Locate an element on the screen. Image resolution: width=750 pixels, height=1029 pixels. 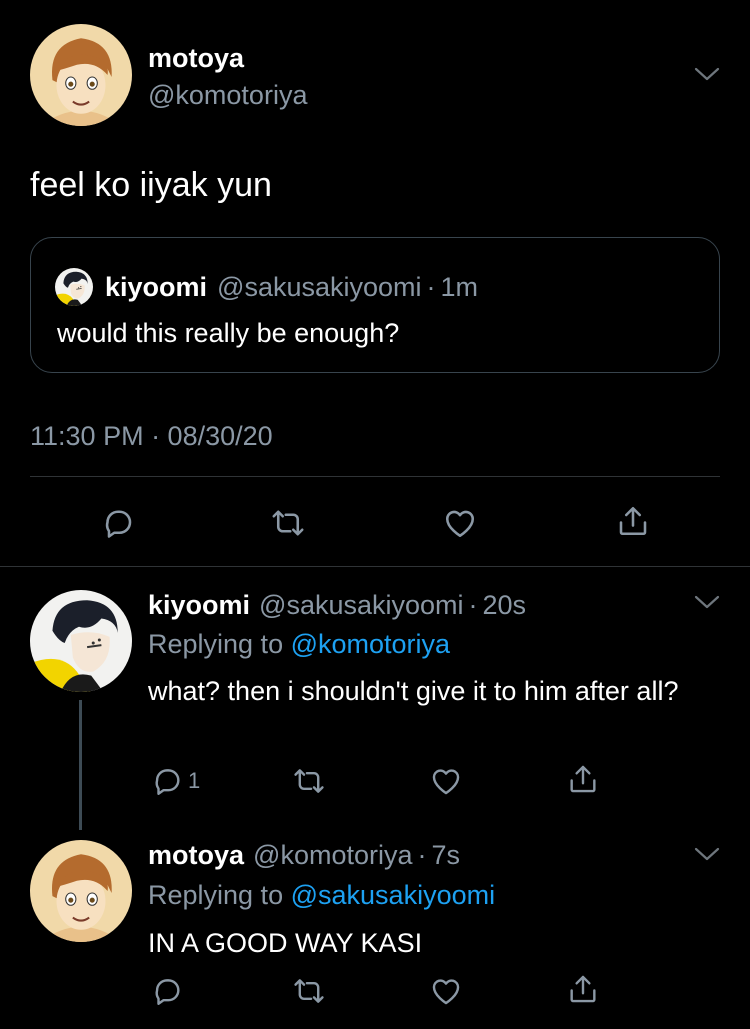
quoted-time: 1m is located at coordinates (459, 286).